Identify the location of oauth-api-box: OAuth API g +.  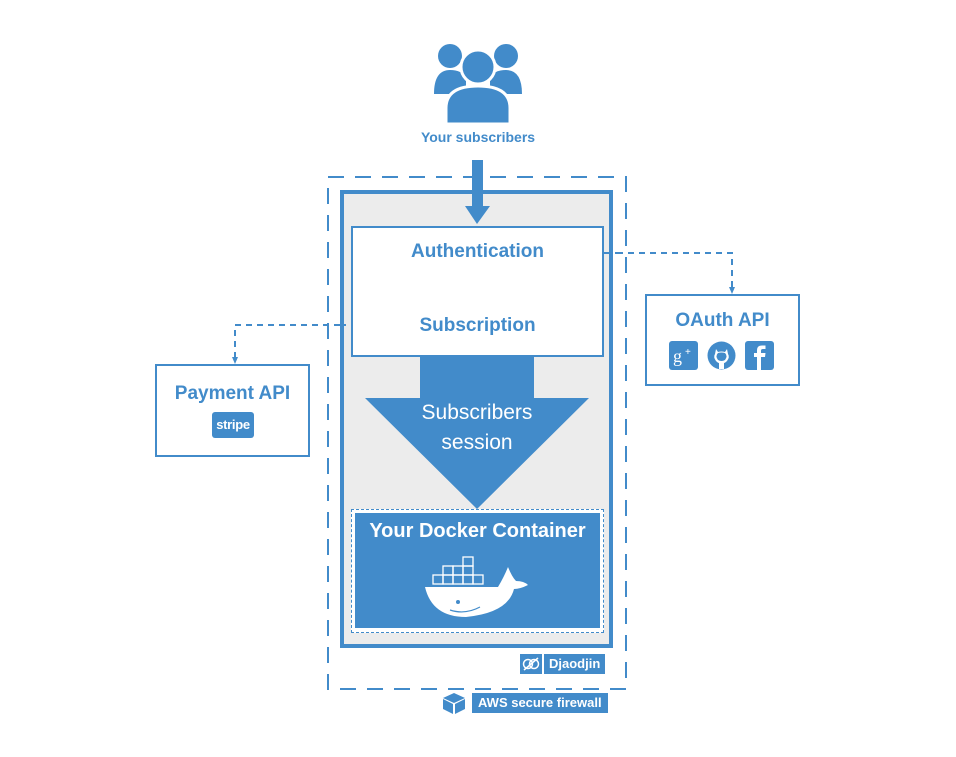
(722, 340).